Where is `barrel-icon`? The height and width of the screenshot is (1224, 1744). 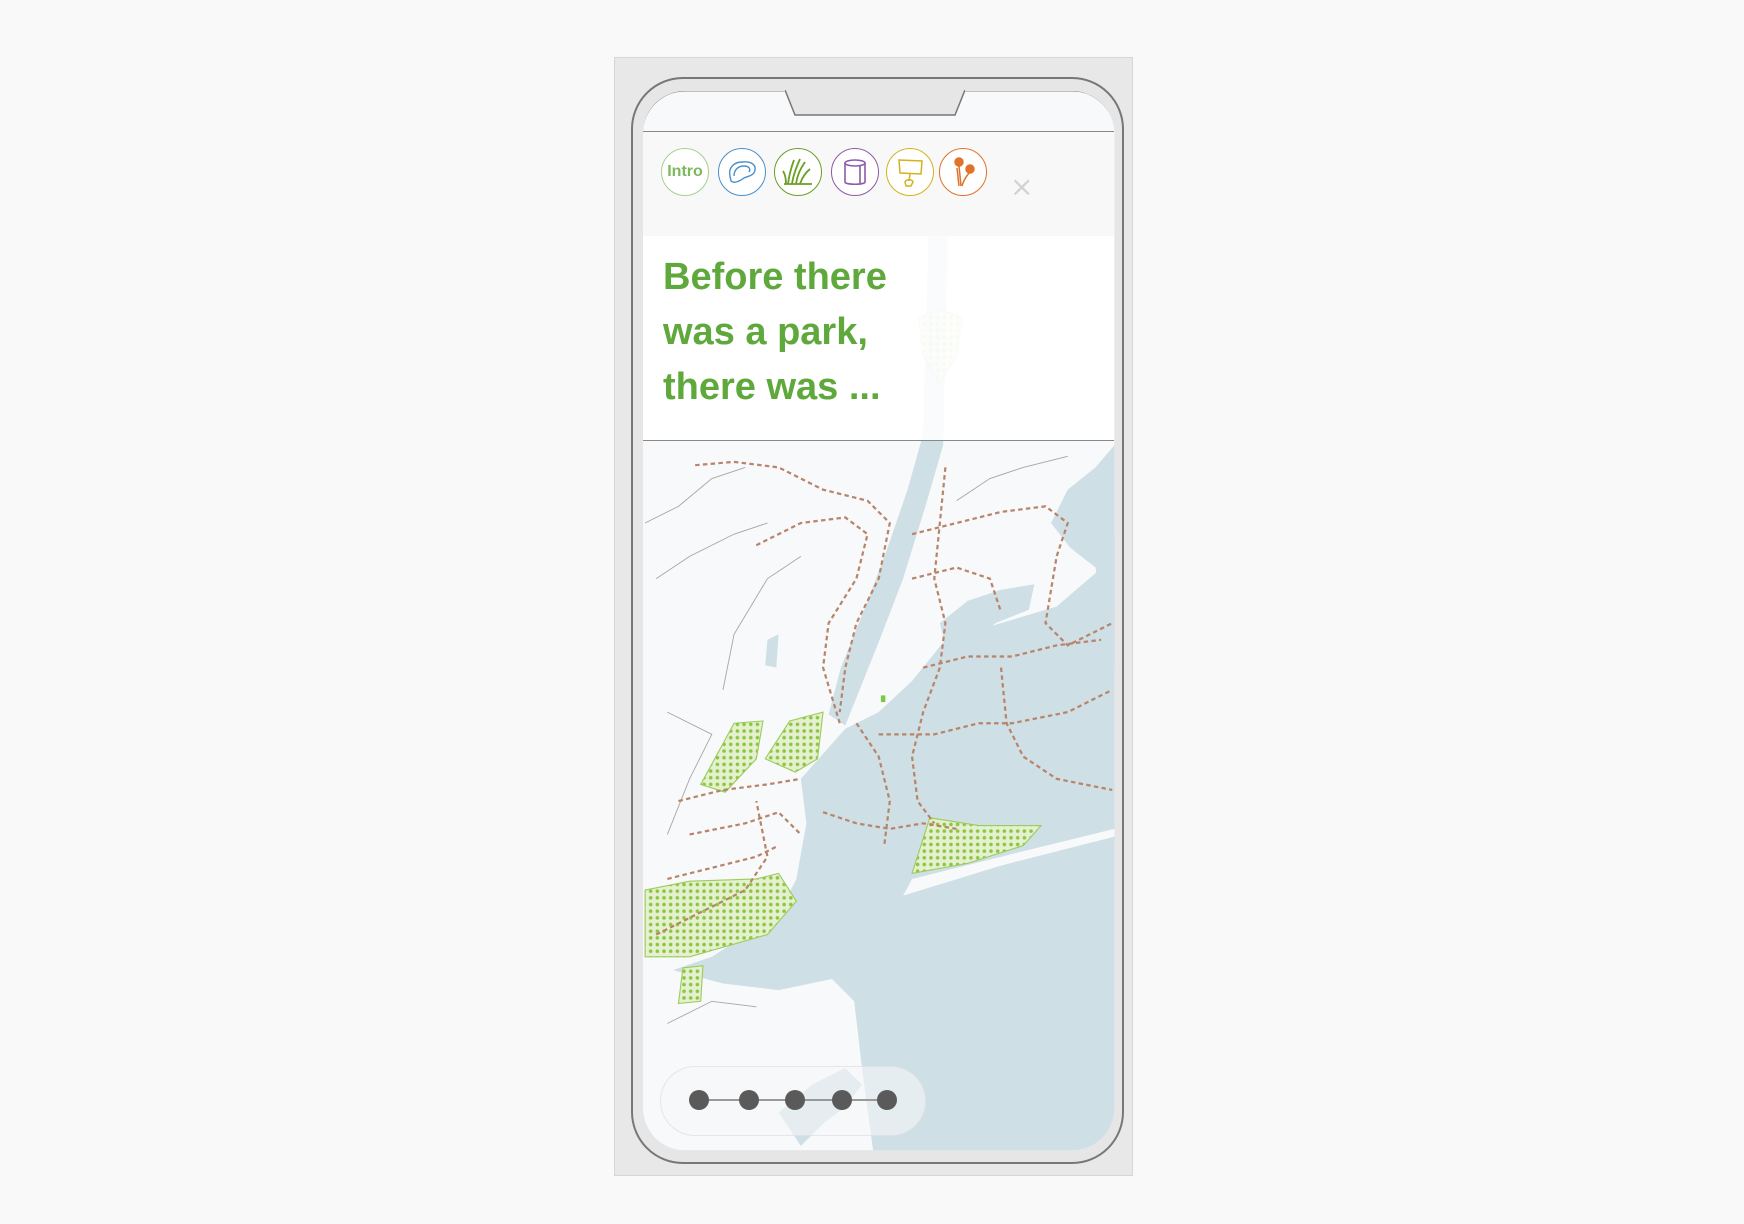 barrel-icon is located at coordinates (855, 172).